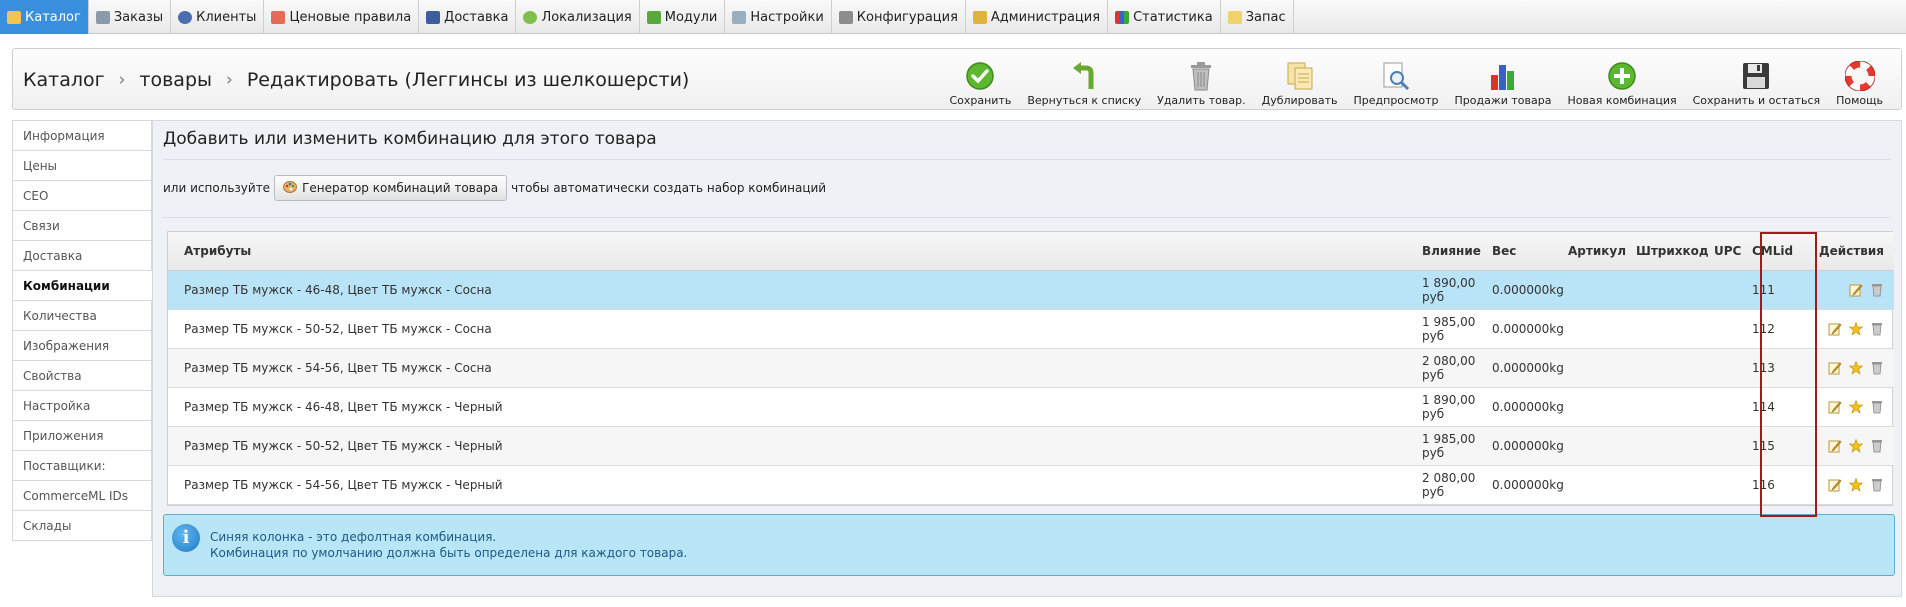 The width and height of the screenshot is (1906, 607). Describe the element at coordinates (82, 226) in the screenshot. I see `sidebar-item-associations: Связи` at that location.